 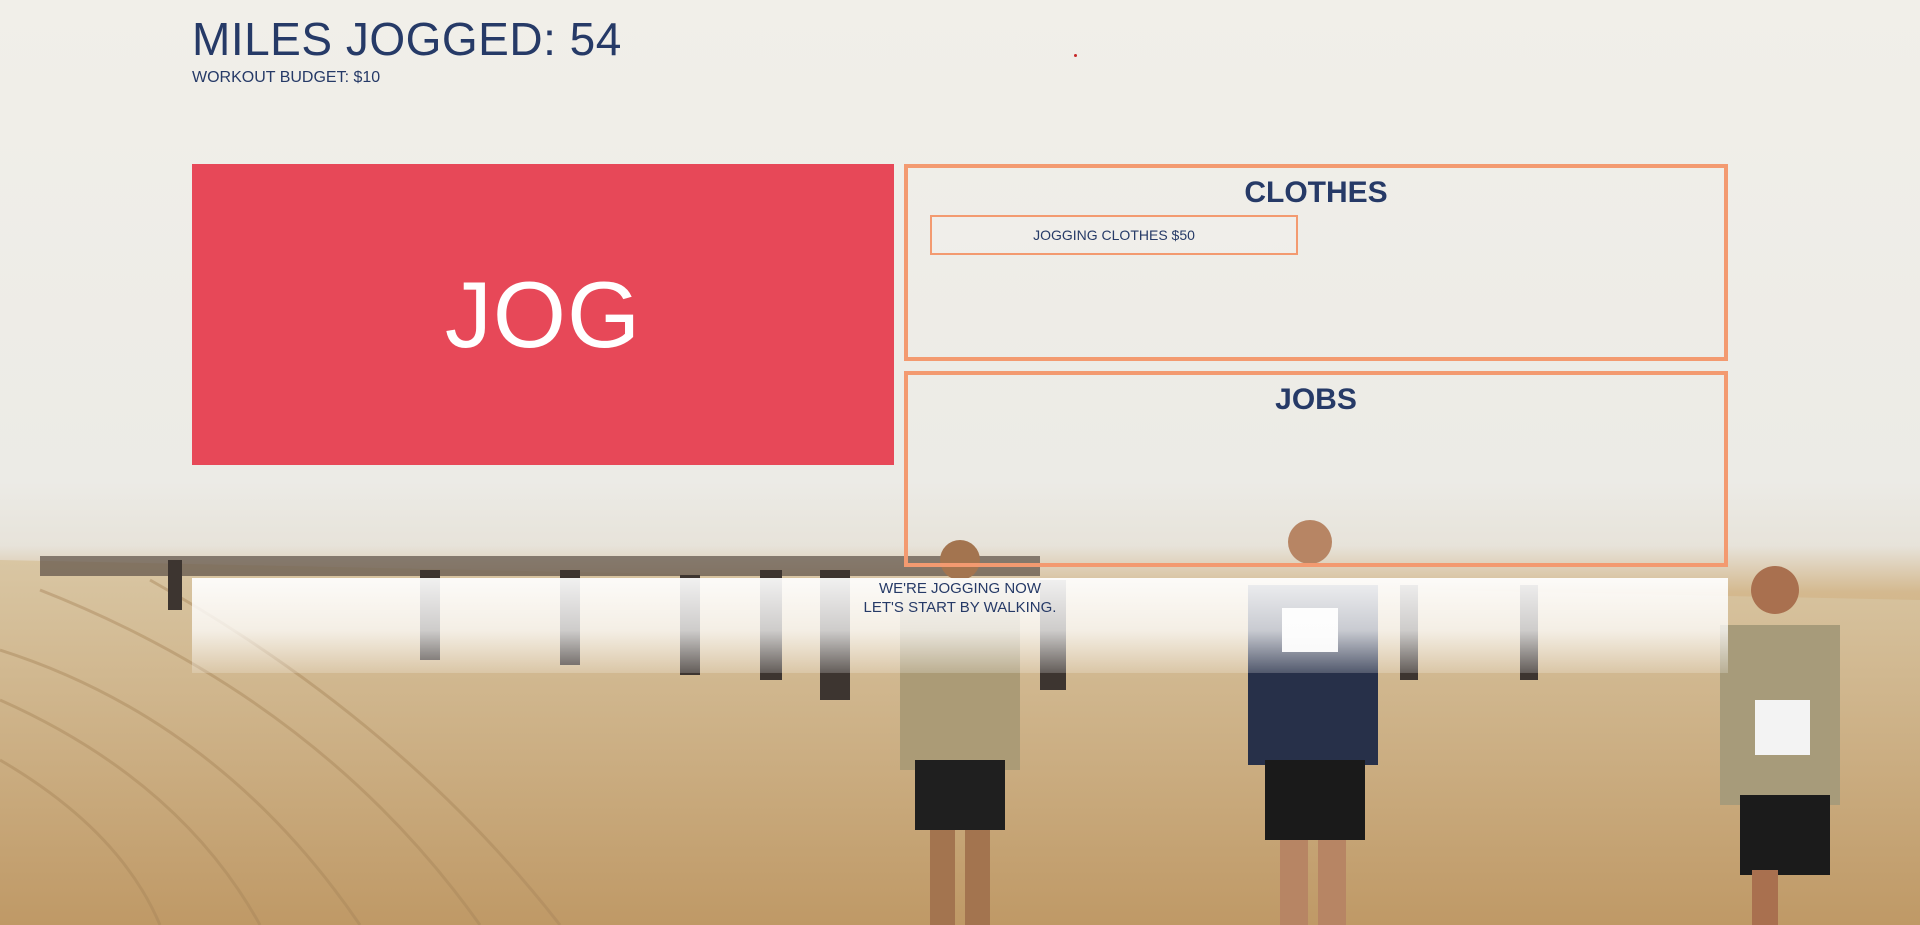 What do you see at coordinates (1316, 469) in the screenshot?
I see `jobs-panel: JOBS` at bounding box center [1316, 469].